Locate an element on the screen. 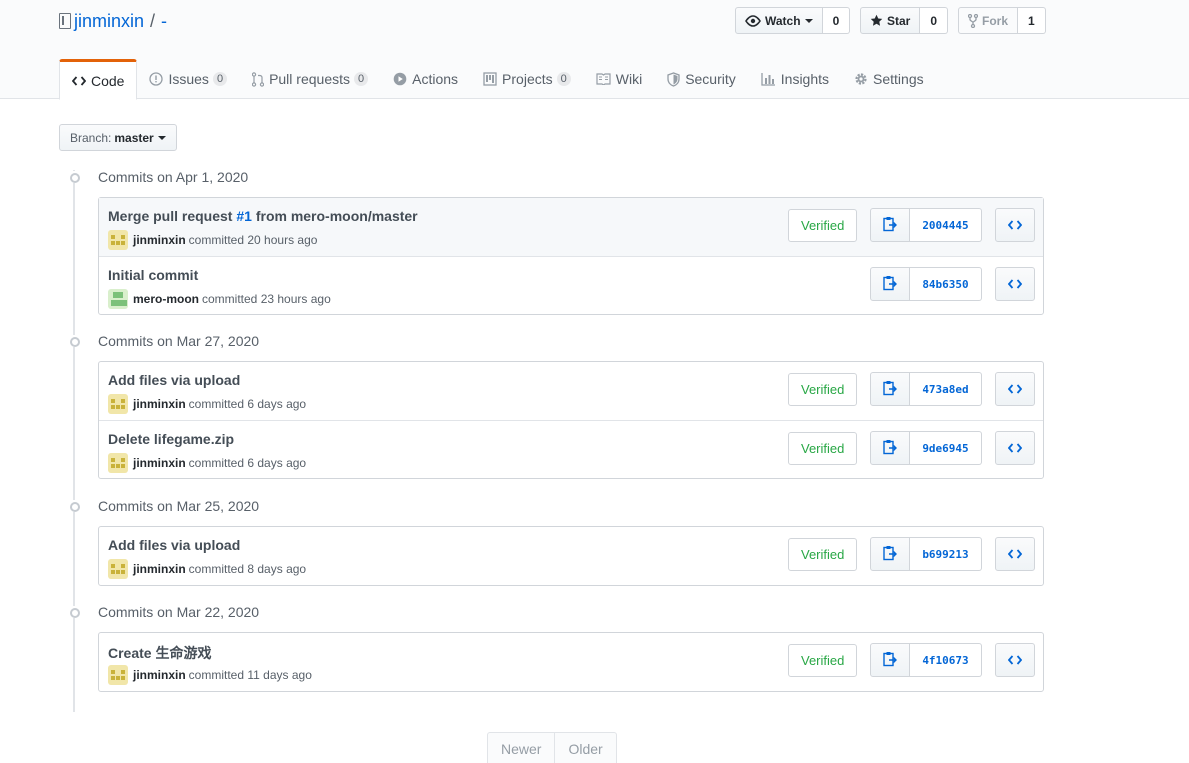  book-icon is located at coordinates (603, 79).